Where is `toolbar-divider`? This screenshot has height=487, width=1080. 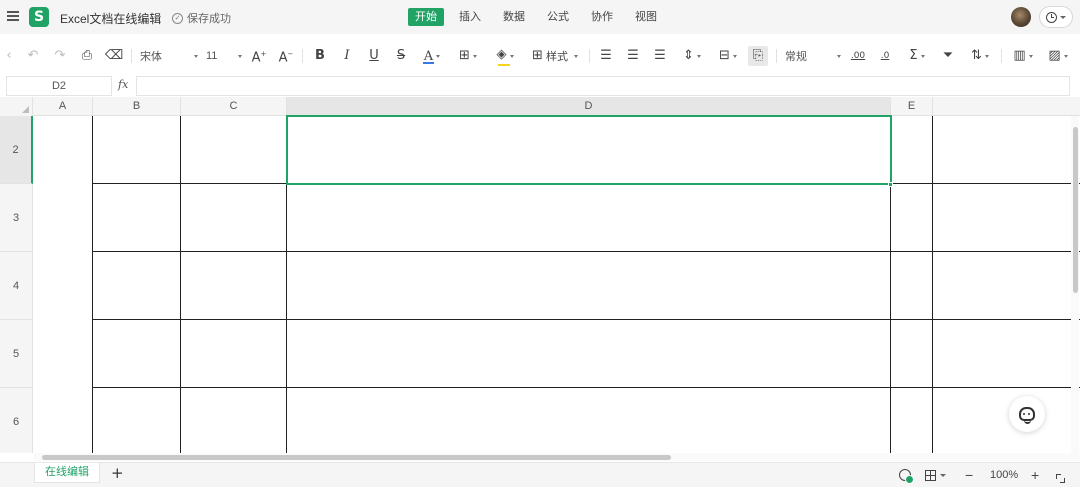
toolbar-divider is located at coordinates (302, 56).